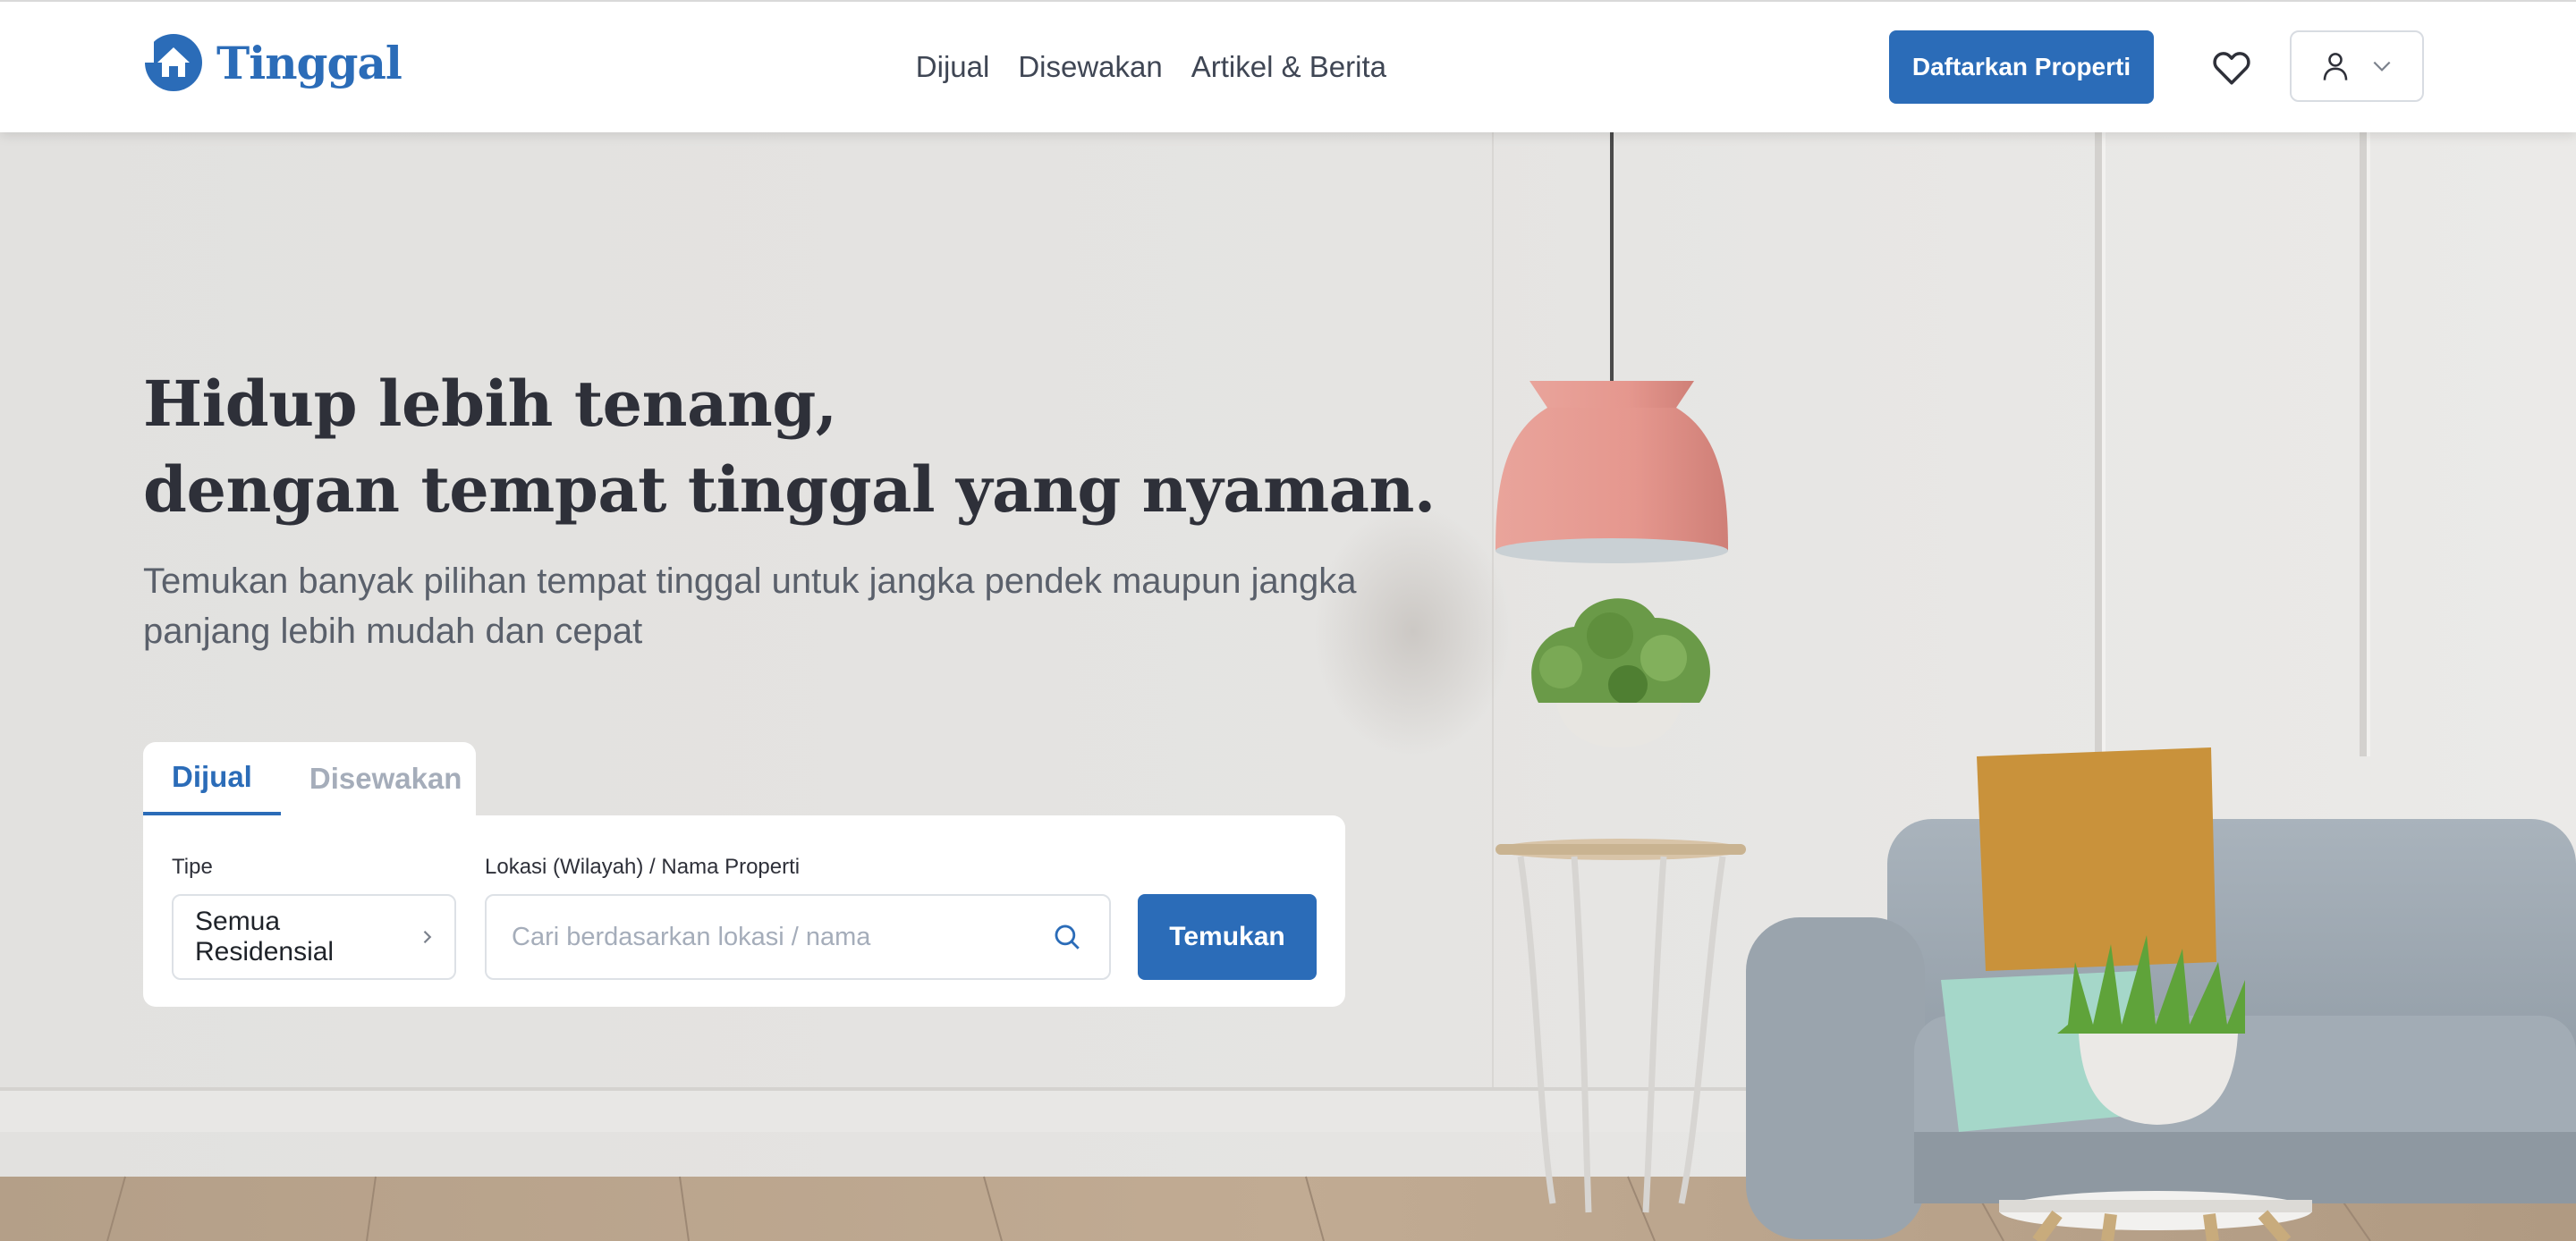 The height and width of the screenshot is (1241, 2576). Describe the element at coordinates (789, 489) in the screenshot. I see `hero-headline-line-2: dengan tempat tinggal yang nyaman.` at that location.